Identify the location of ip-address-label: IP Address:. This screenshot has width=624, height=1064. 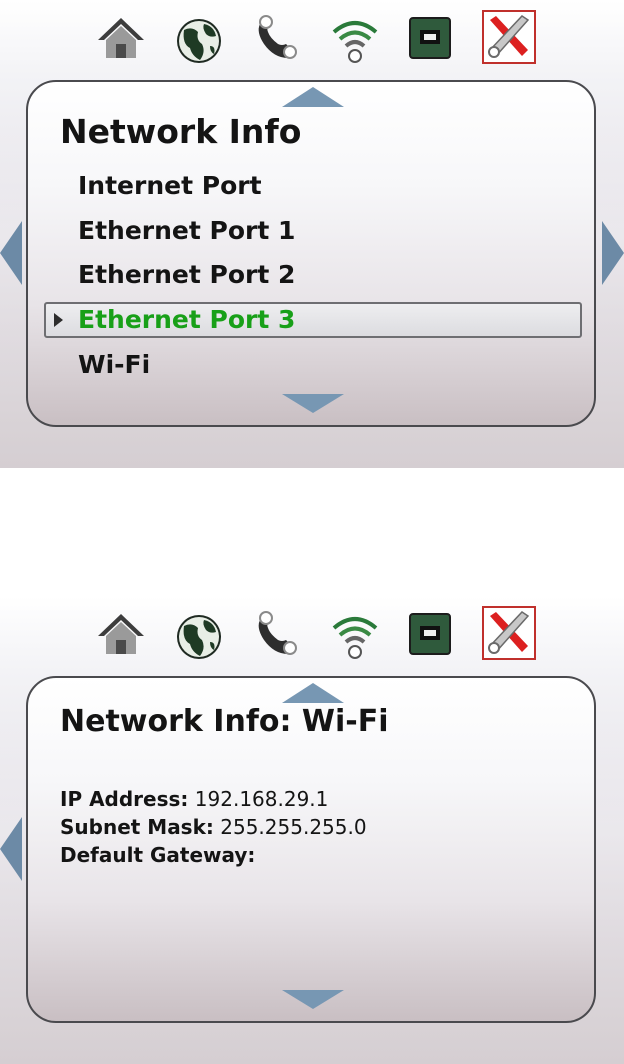
(124, 799).